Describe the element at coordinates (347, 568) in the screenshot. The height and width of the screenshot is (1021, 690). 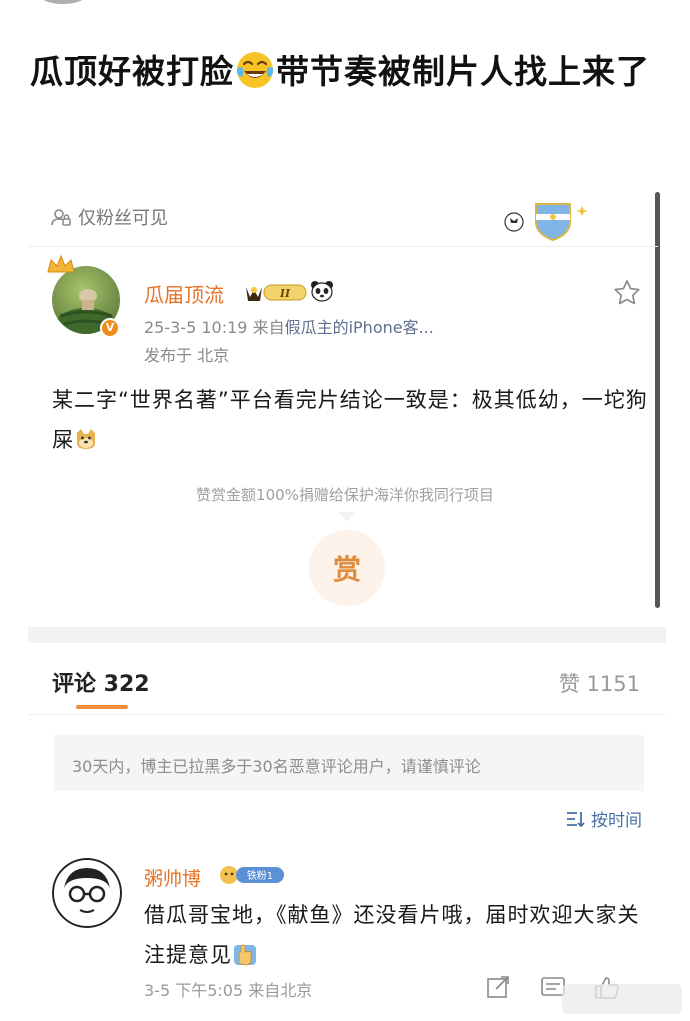
I see `reward-button: 赏` at that location.